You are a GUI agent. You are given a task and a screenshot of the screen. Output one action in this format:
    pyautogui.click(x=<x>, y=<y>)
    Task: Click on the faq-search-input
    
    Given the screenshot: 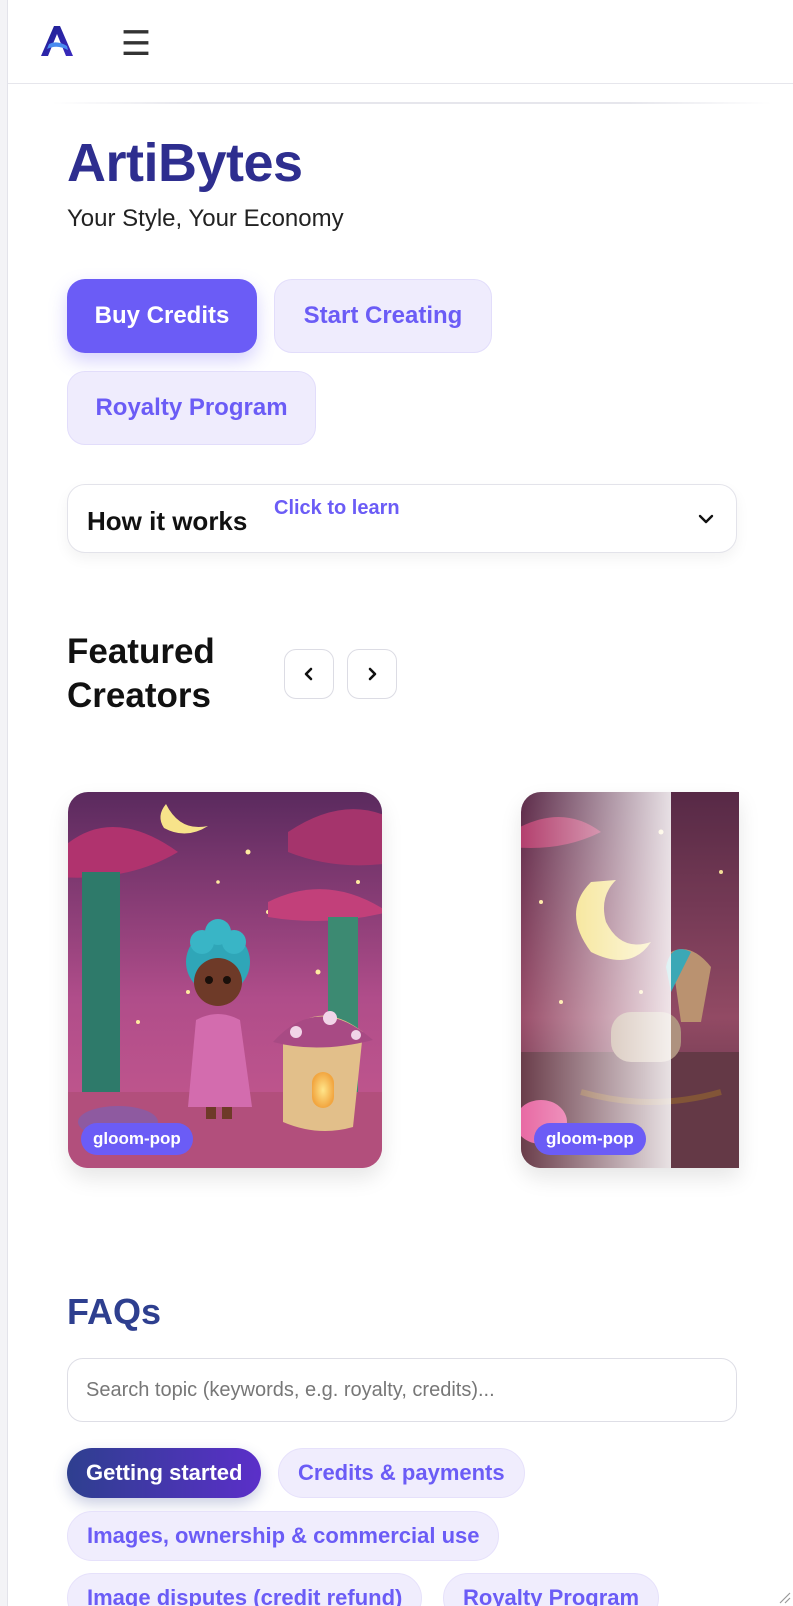 What is the action you would take?
    pyautogui.click(x=402, y=1390)
    